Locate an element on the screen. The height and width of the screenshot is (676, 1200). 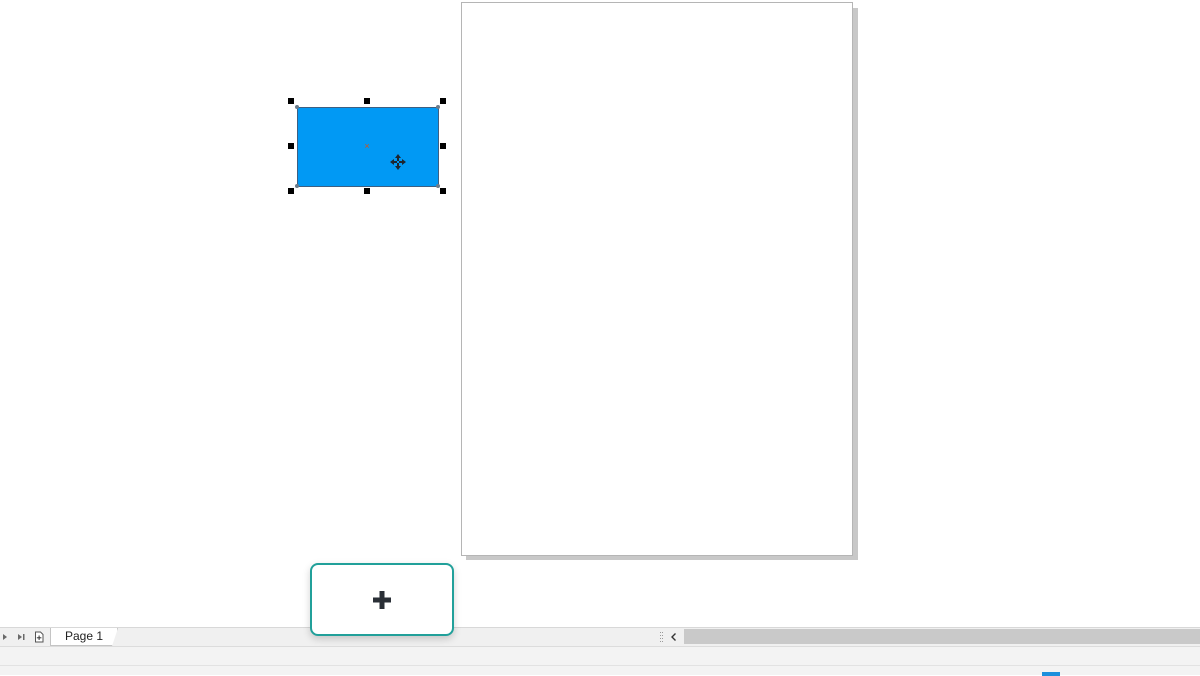
status-bar is located at coordinates (600, 661).